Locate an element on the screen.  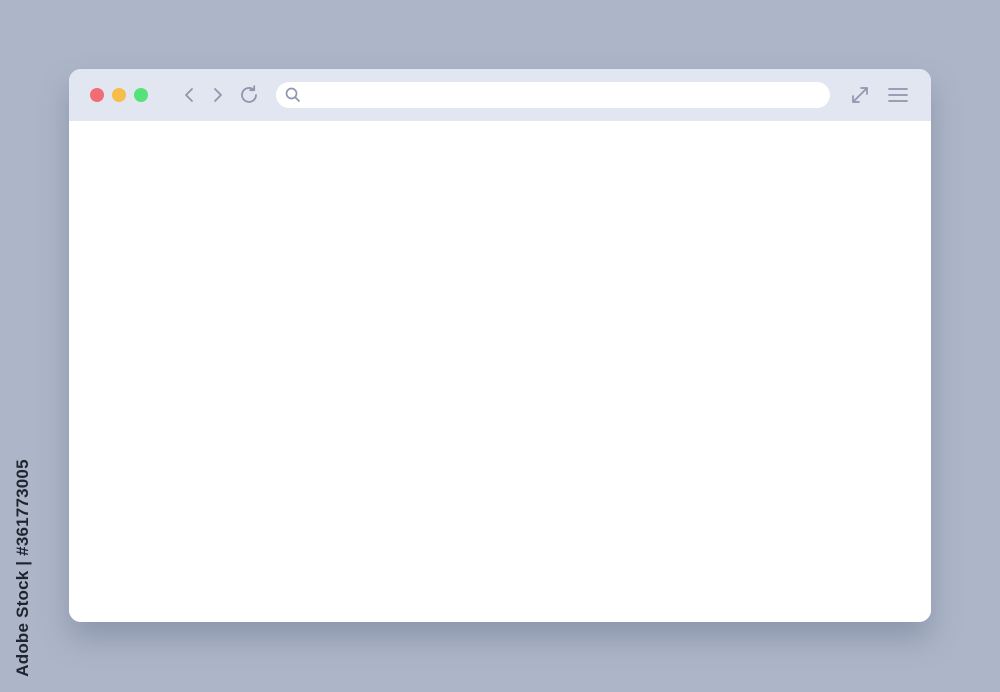
stock-id-text: Adobe Stock | #361773005 is located at coordinates (22, 568).